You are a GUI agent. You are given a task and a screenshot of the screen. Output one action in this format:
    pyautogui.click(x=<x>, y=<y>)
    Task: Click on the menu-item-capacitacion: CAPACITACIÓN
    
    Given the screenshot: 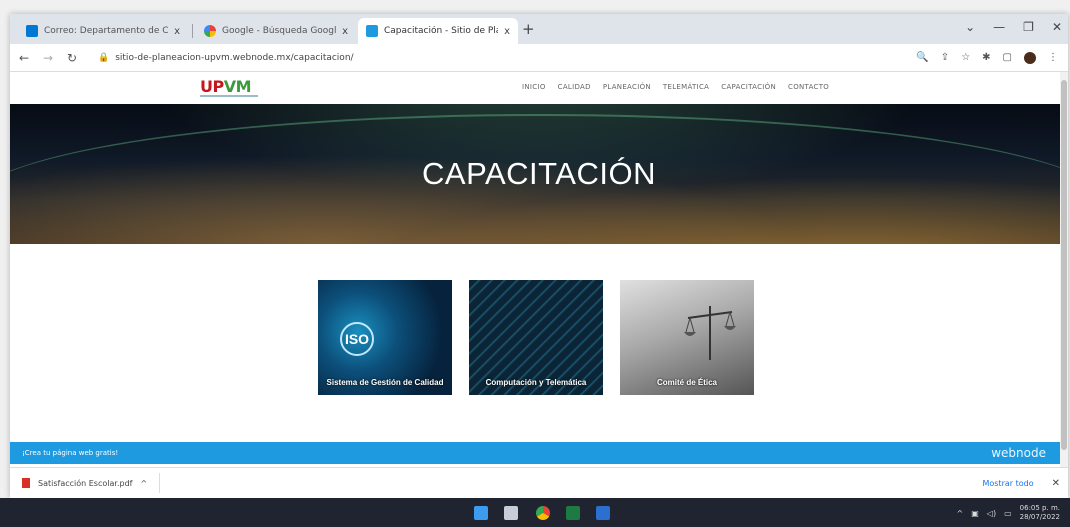 What is the action you would take?
    pyautogui.click(x=748, y=87)
    